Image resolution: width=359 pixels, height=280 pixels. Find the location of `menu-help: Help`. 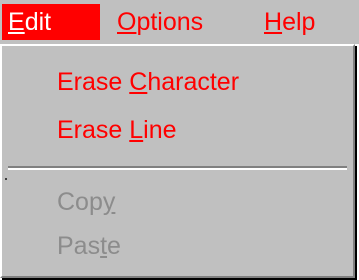

menu-help: Help is located at coordinates (289, 22).